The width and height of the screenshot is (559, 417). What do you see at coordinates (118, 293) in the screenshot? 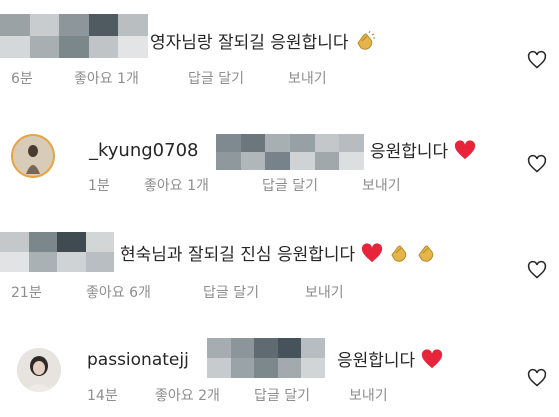
I see `like-count-link: 좋아요 6개` at bounding box center [118, 293].